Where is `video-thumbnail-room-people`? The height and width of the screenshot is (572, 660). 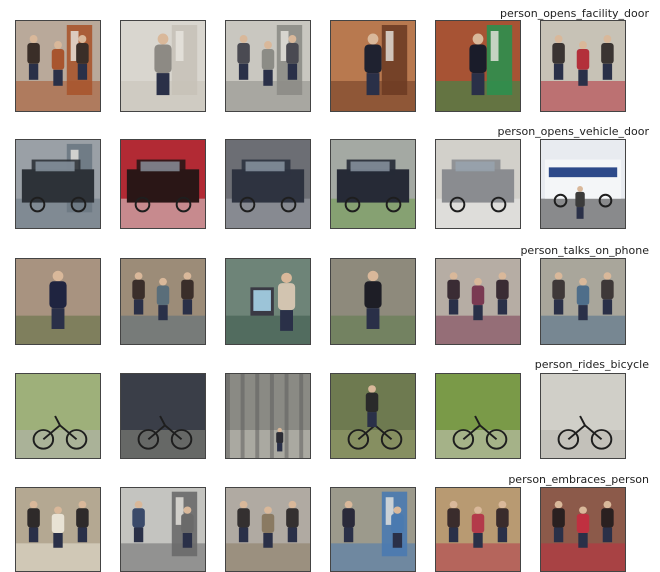
video-thumbnail-room-people is located at coordinates (163, 301).